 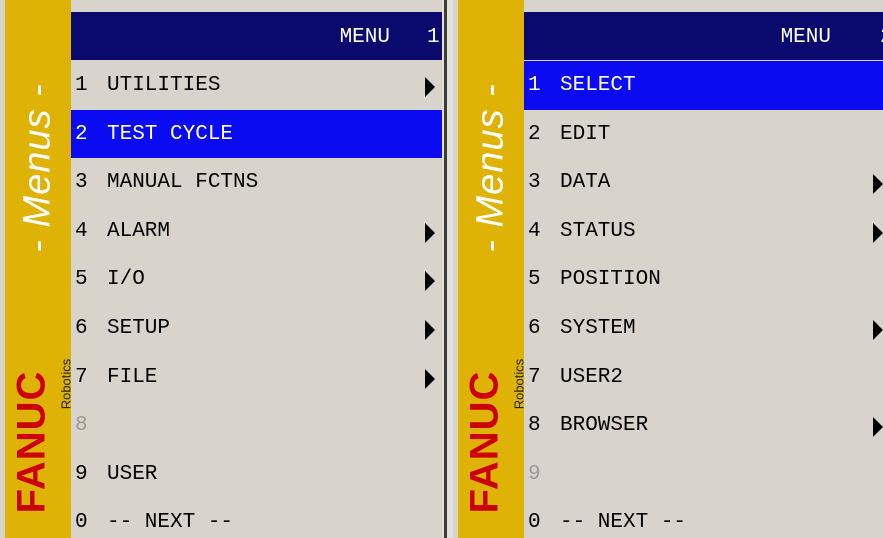 What do you see at coordinates (256, 474) in the screenshot?
I see `menu-item-9: 9 USER` at bounding box center [256, 474].